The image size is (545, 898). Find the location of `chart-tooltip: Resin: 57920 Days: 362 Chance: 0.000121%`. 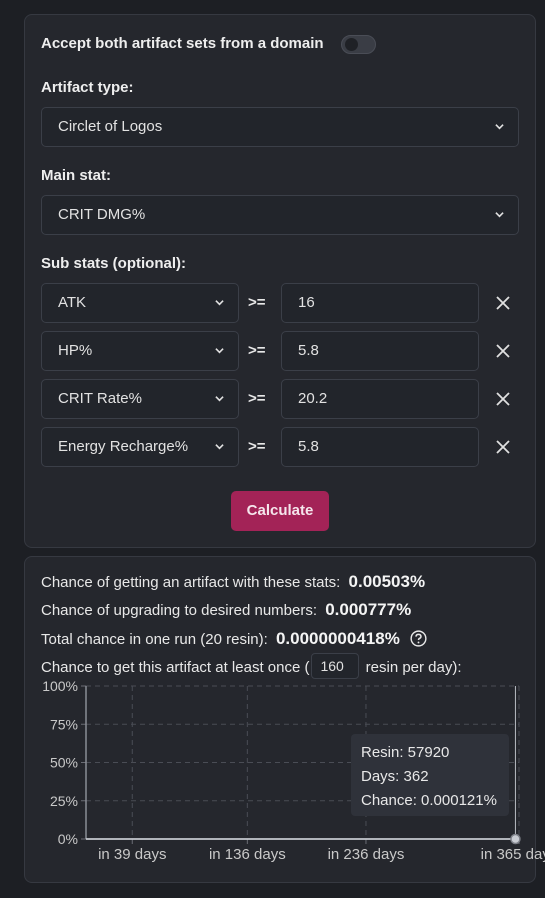

chart-tooltip: Resin: 57920 Days: 362 Chance: 0.000121% is located at coordinates (430, 775).